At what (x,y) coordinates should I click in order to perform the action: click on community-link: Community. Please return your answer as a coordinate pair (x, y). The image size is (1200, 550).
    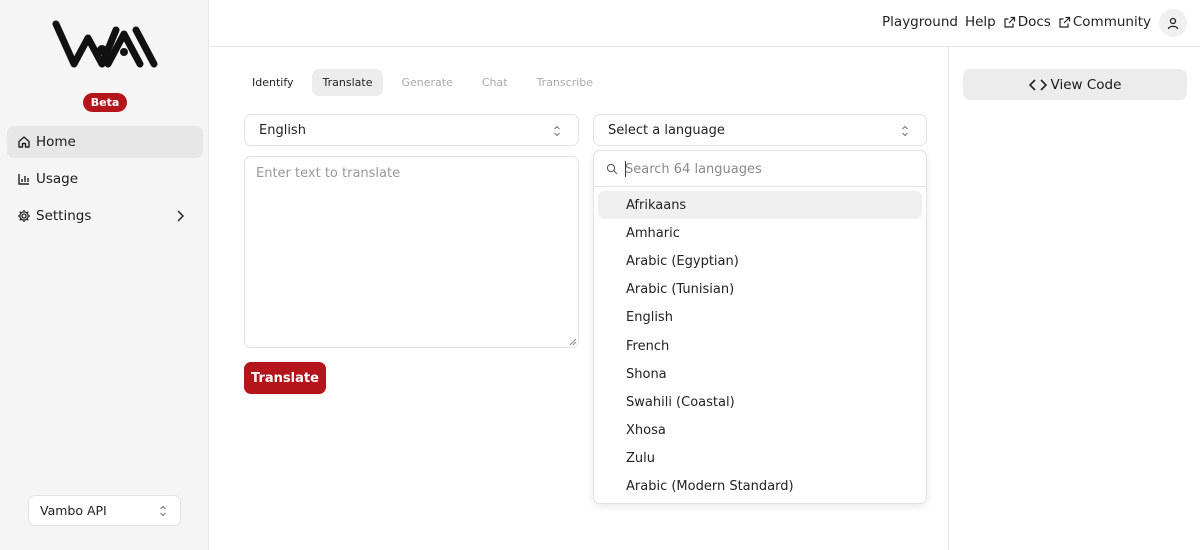
    Looking at the image, I should click on (1104, 22).